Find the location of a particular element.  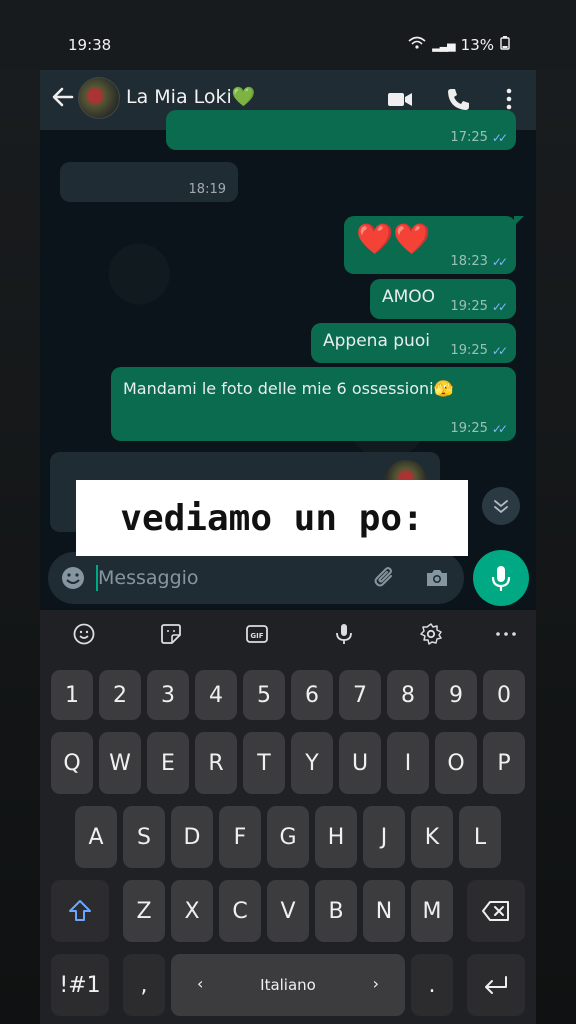

key-6: 6 is located at coordinates (312, 695).